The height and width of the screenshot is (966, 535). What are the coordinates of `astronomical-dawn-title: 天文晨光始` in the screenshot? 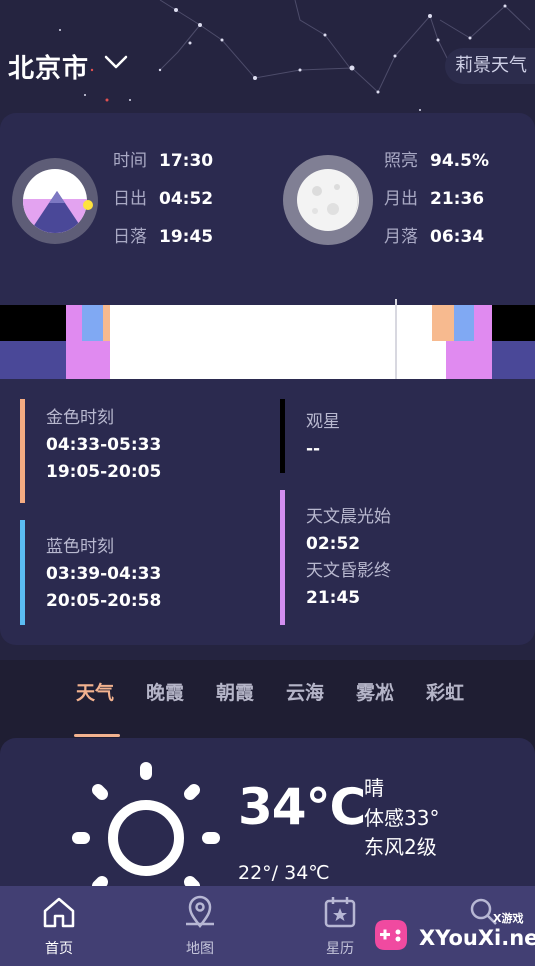 It's located at (348, 517).